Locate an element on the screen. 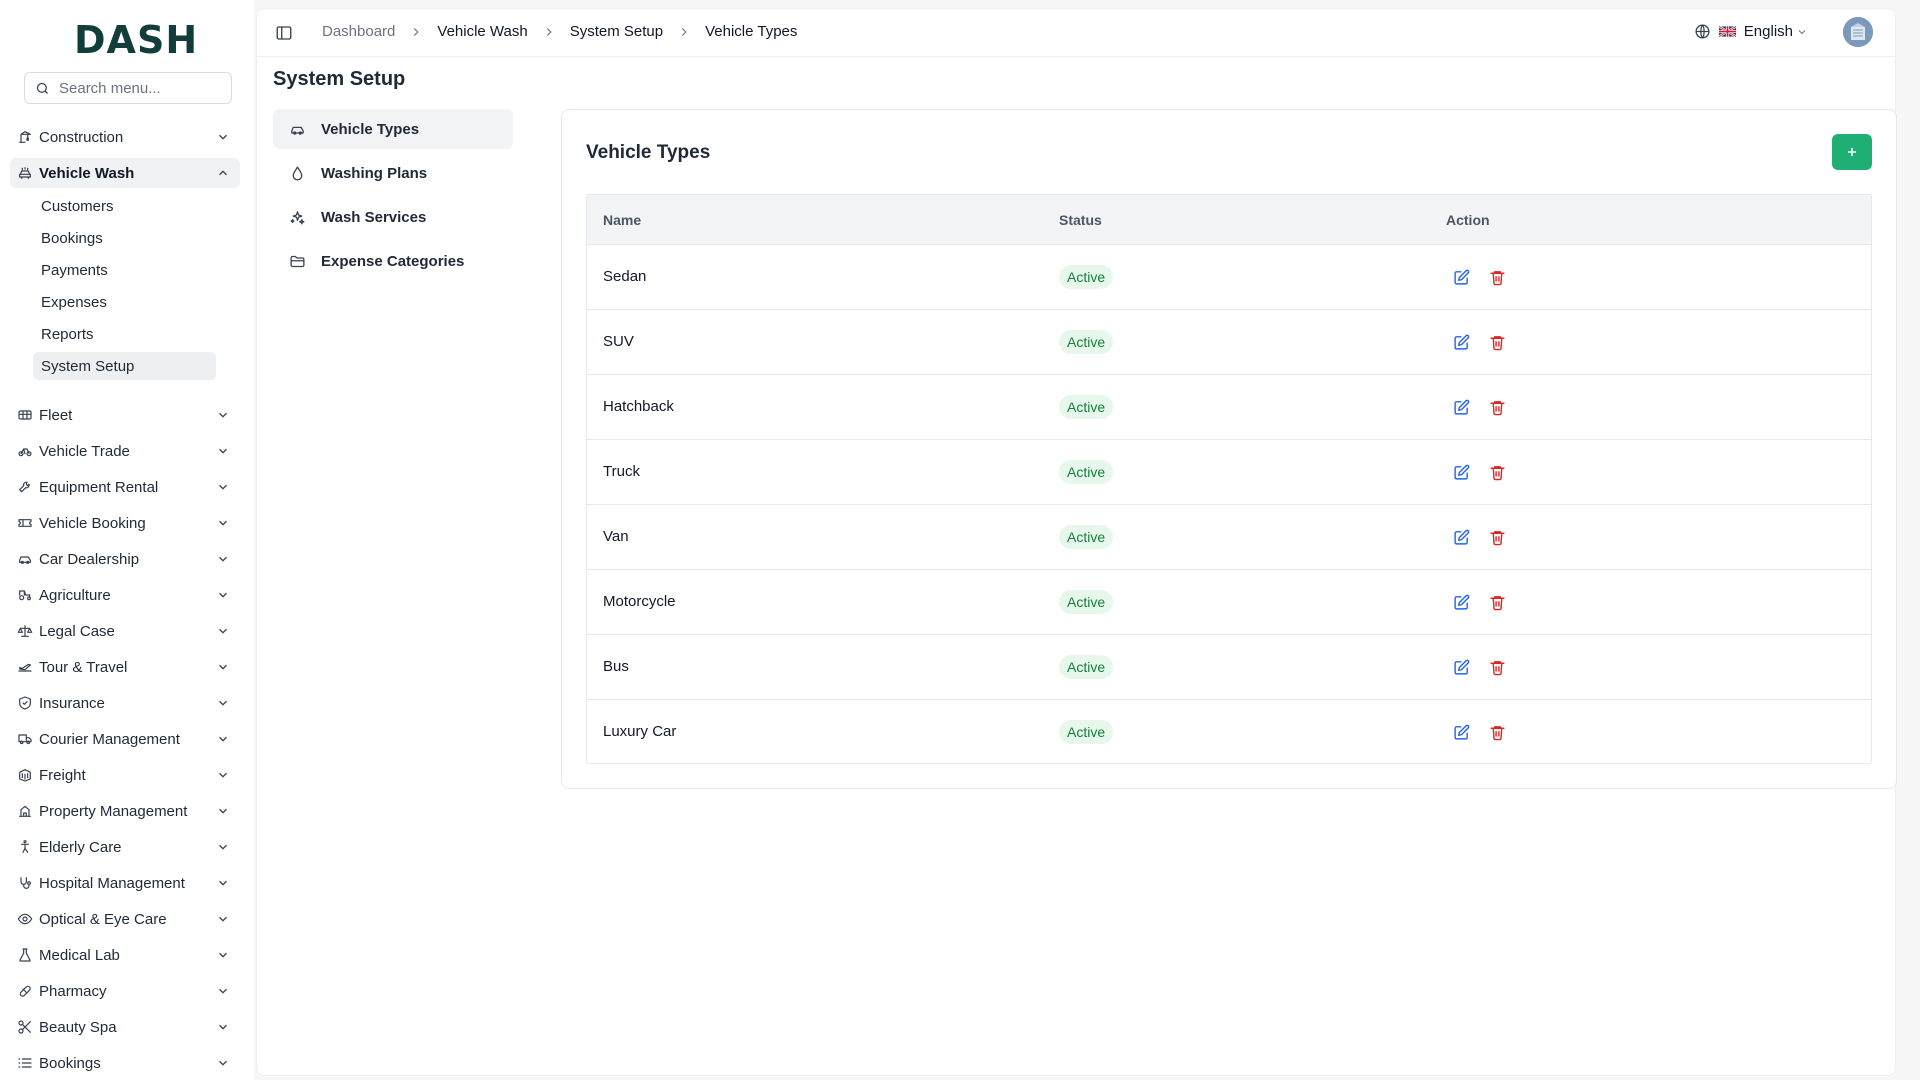  sidebar-item-equipment-rental: Equipment Rental is located at coordinates (125, 487).